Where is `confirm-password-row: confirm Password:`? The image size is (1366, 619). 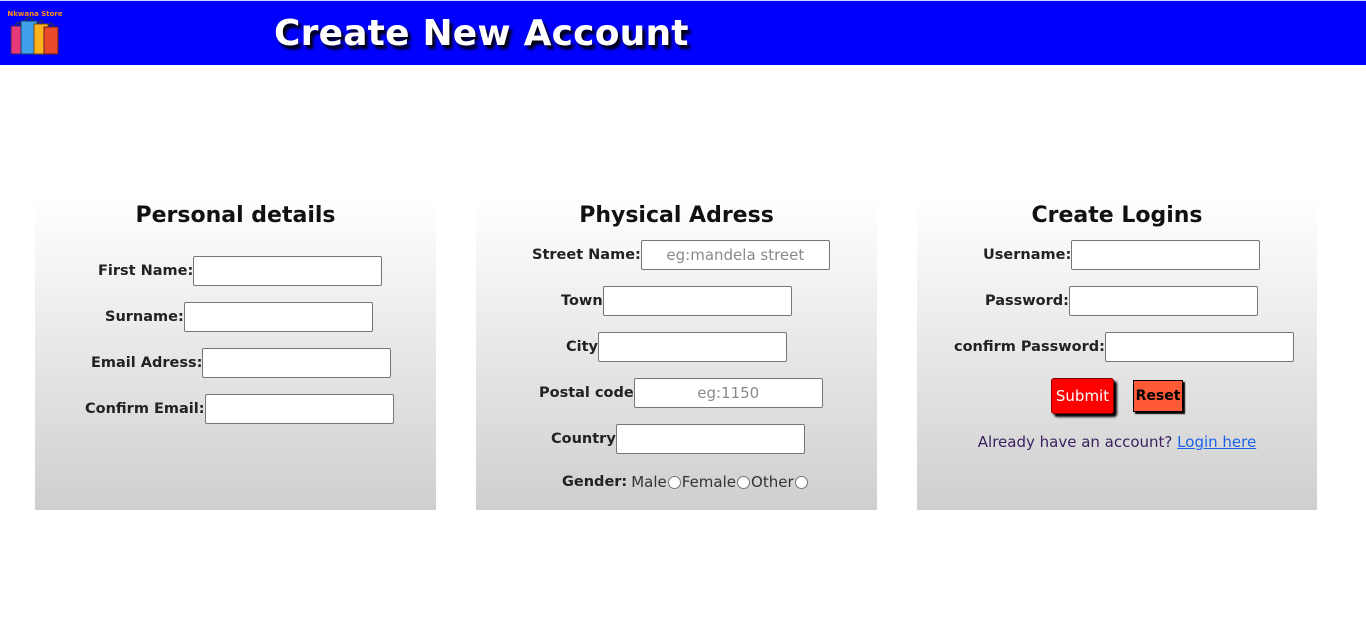
confirm-password-row: confirm Password: is located at coordinates (1124, 347).